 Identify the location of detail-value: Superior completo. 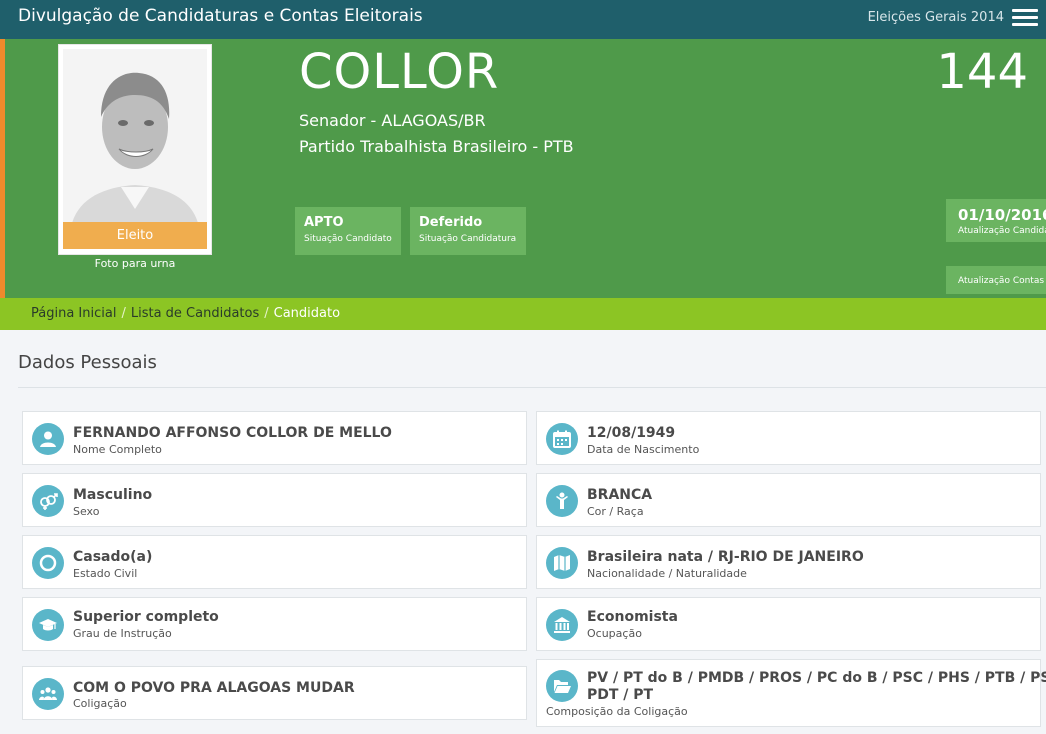
(146, 617).